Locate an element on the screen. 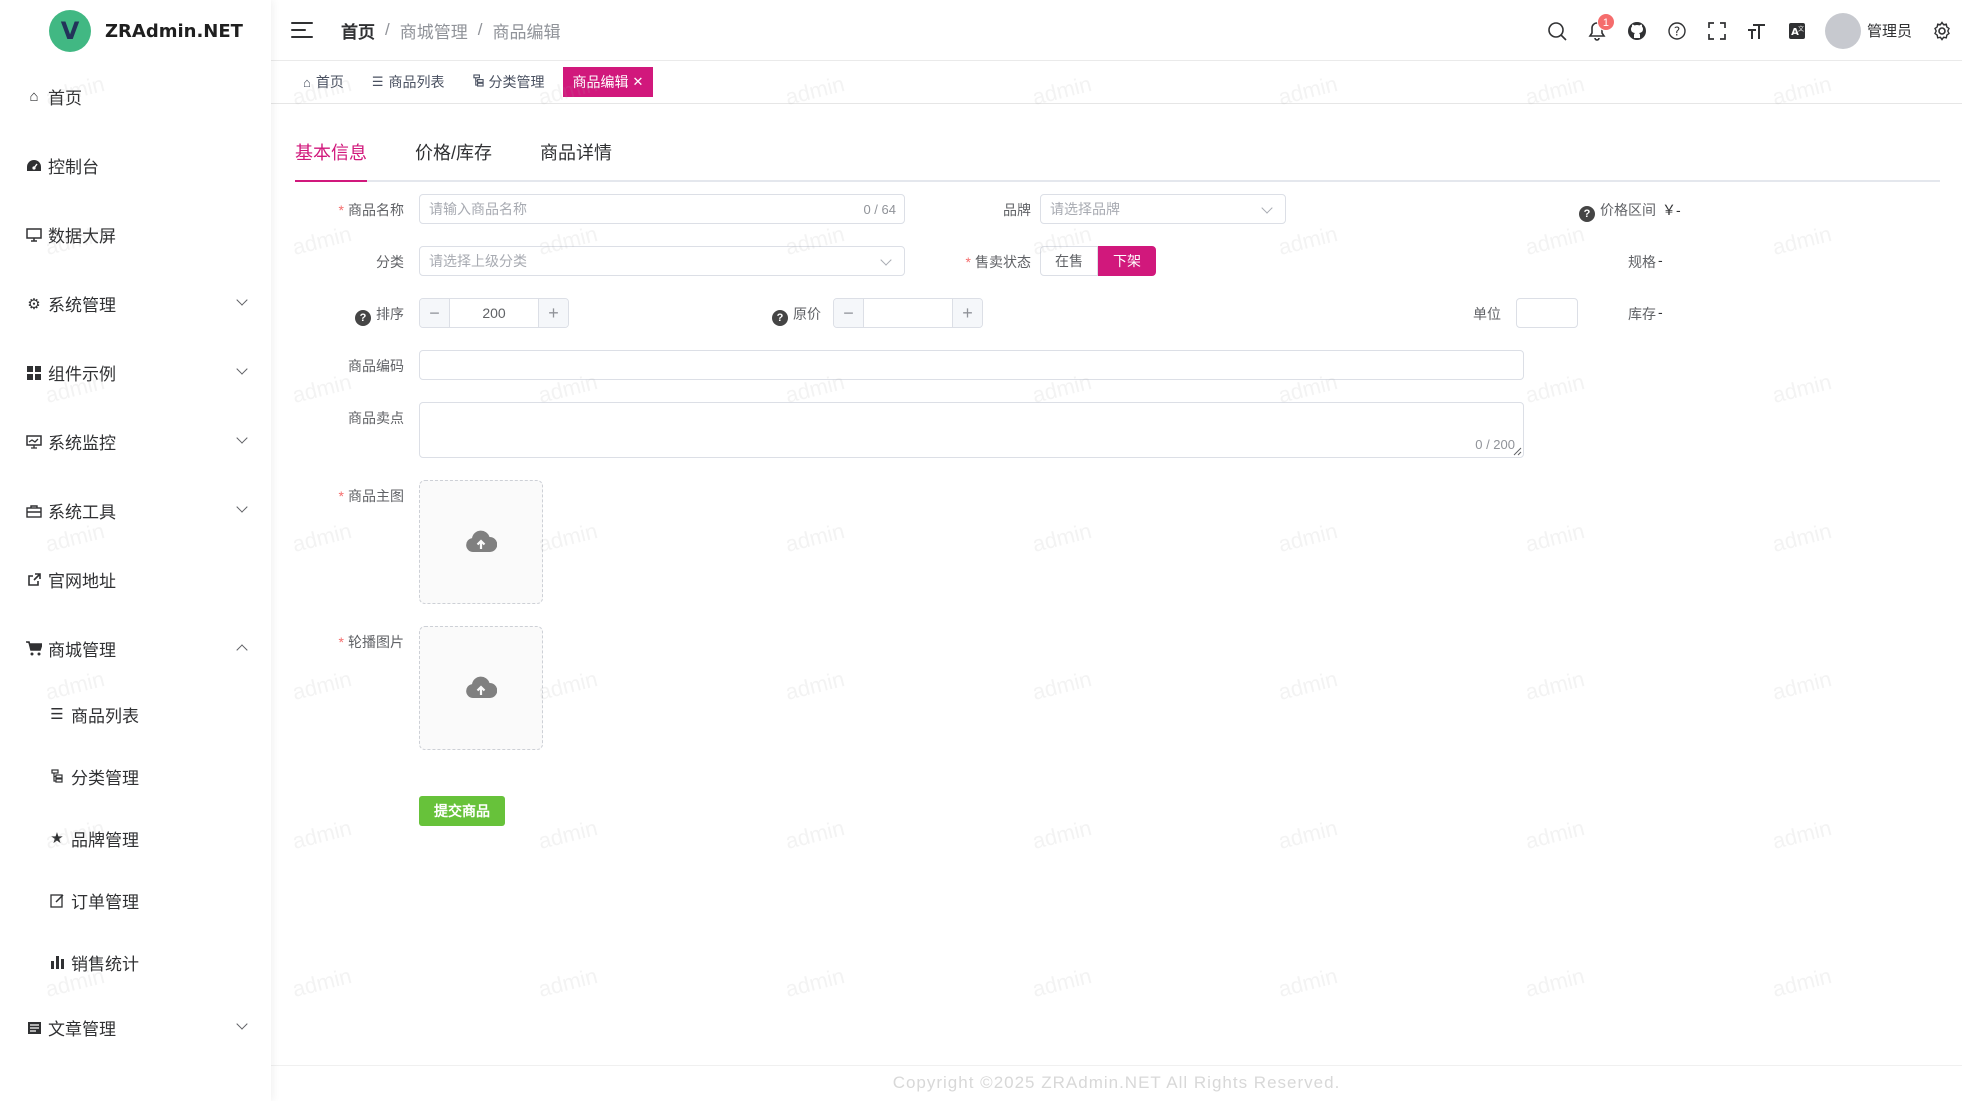  github-icon is located at coordinates (1637, 31).